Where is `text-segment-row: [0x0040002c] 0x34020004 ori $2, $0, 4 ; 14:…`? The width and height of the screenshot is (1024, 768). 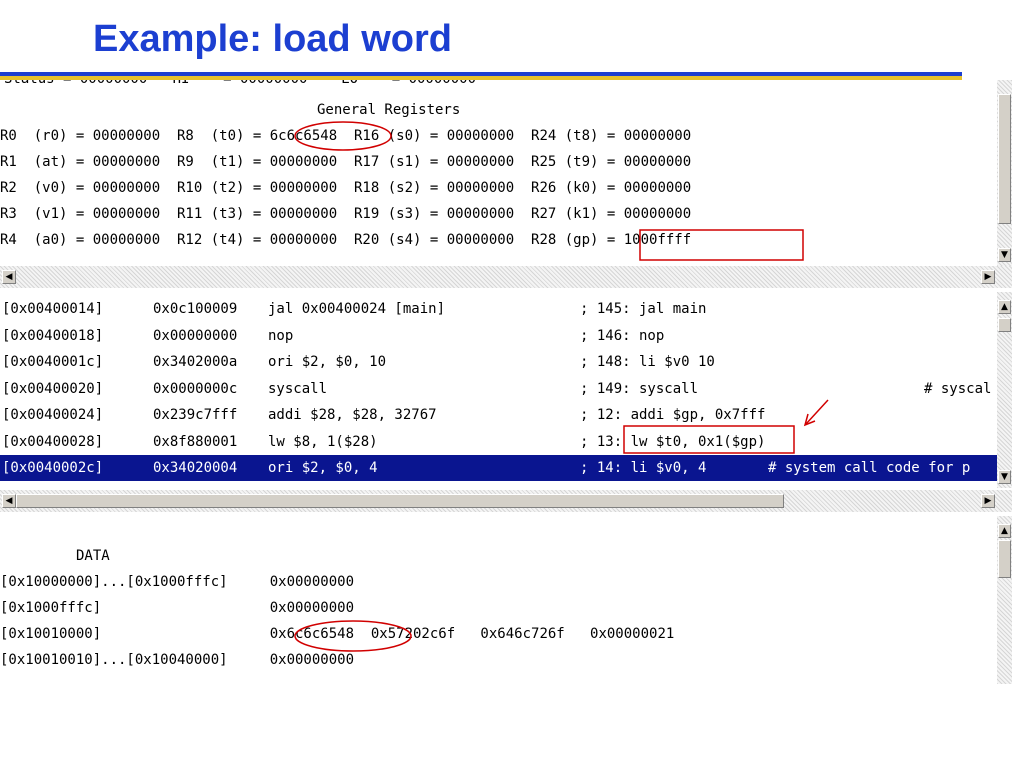
text-segment-row: [0x0040002c] 0x34020004 ori $2, $0, 4 ; 14:… is located at coordinates (498, 468).